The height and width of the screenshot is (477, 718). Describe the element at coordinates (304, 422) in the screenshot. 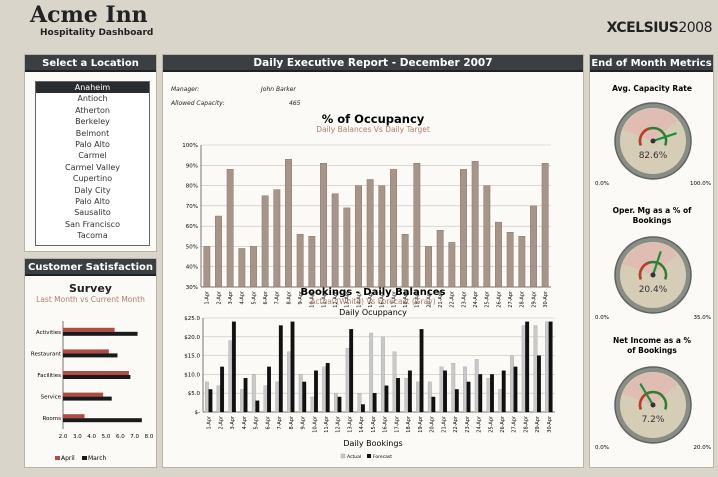

I see `bookings-xtick: 9-Apr` at that location.